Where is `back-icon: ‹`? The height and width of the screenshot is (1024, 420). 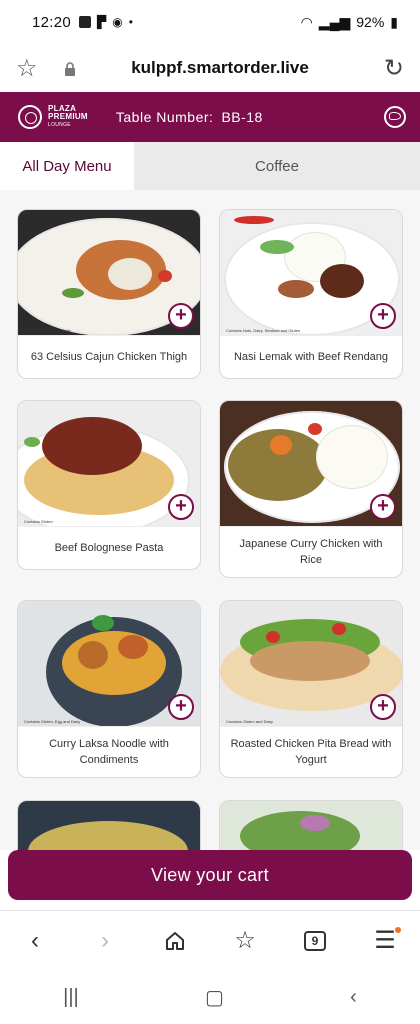 back-icon: ‹ is located at coordinates (35, 941).